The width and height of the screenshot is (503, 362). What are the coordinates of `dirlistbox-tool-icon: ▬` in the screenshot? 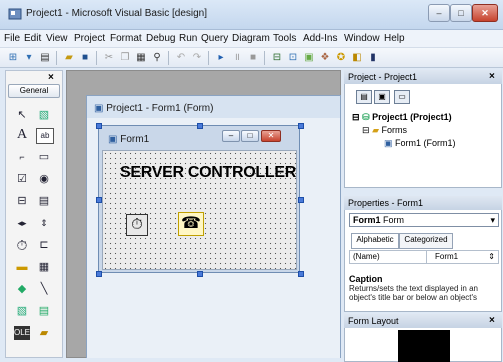 It's located at (22, 267).